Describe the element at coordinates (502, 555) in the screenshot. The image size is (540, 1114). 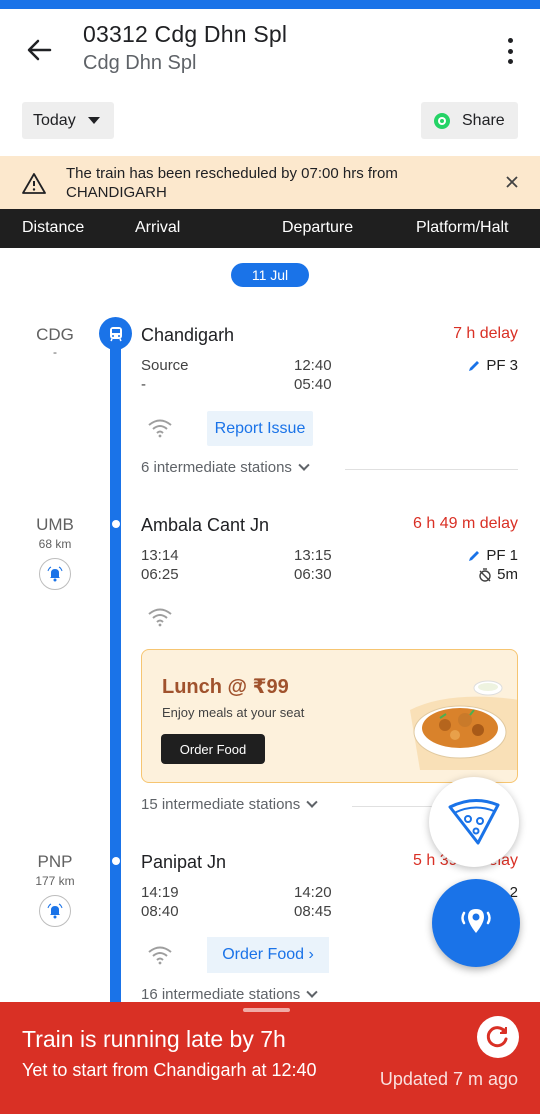
I see `platform-number: PF 1` at that location.